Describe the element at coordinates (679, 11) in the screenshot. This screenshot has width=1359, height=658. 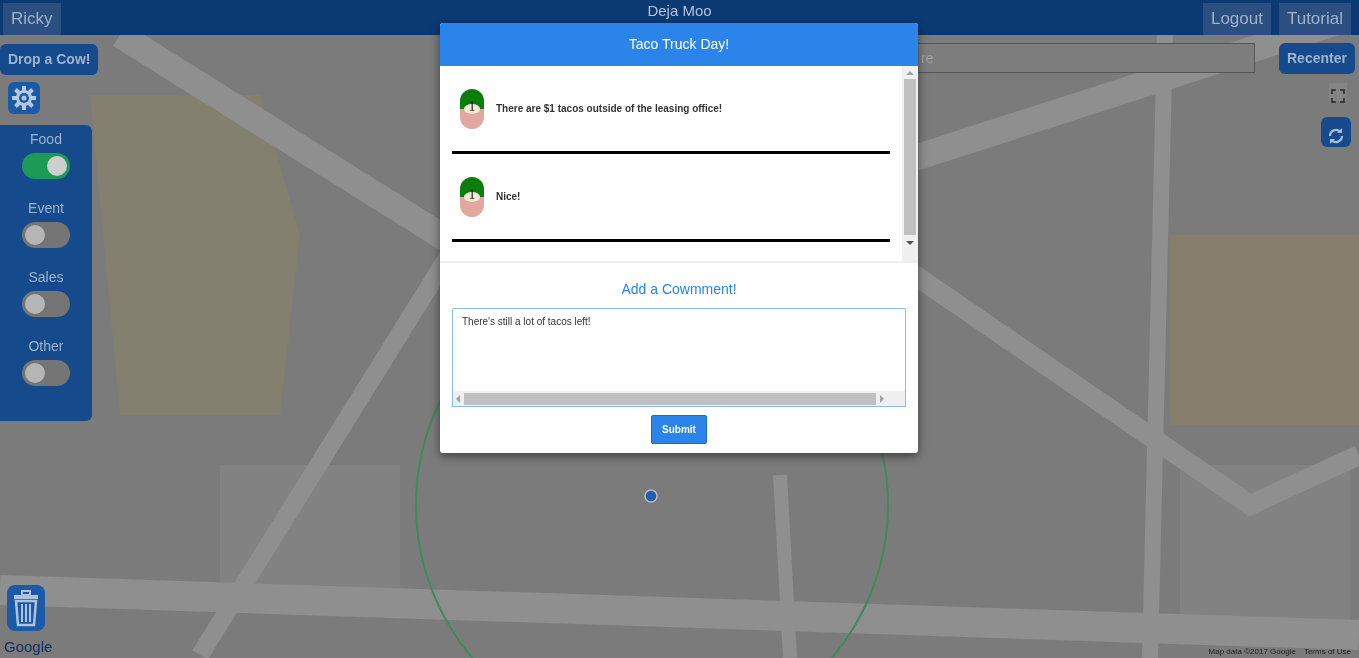
I see `app-title: Deja Moo` at that location.